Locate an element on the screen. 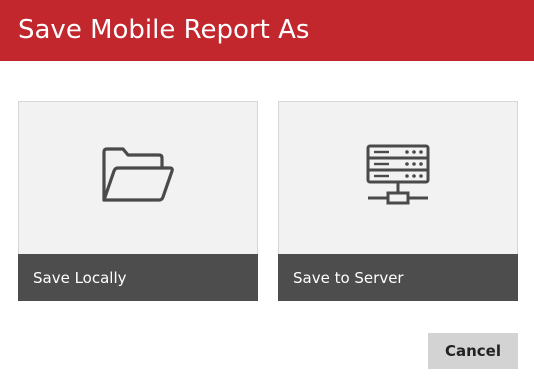 The image size is (534, 379). save-locally-label: Save Locally is located at coordinates (138, 277).